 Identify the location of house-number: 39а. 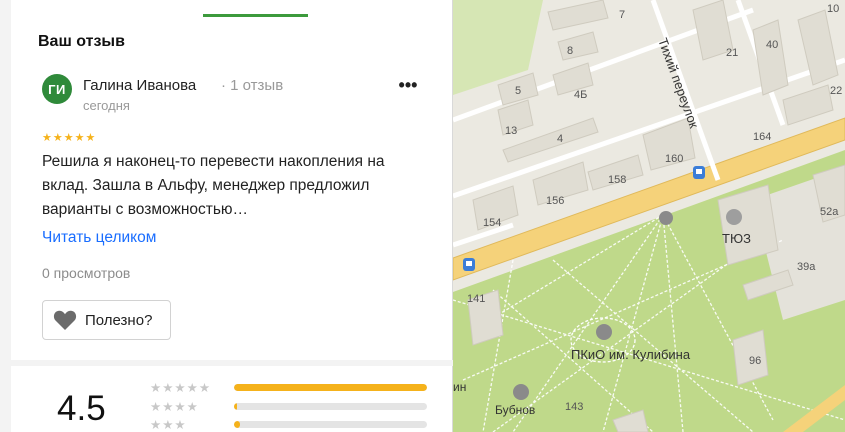
(806, 267).